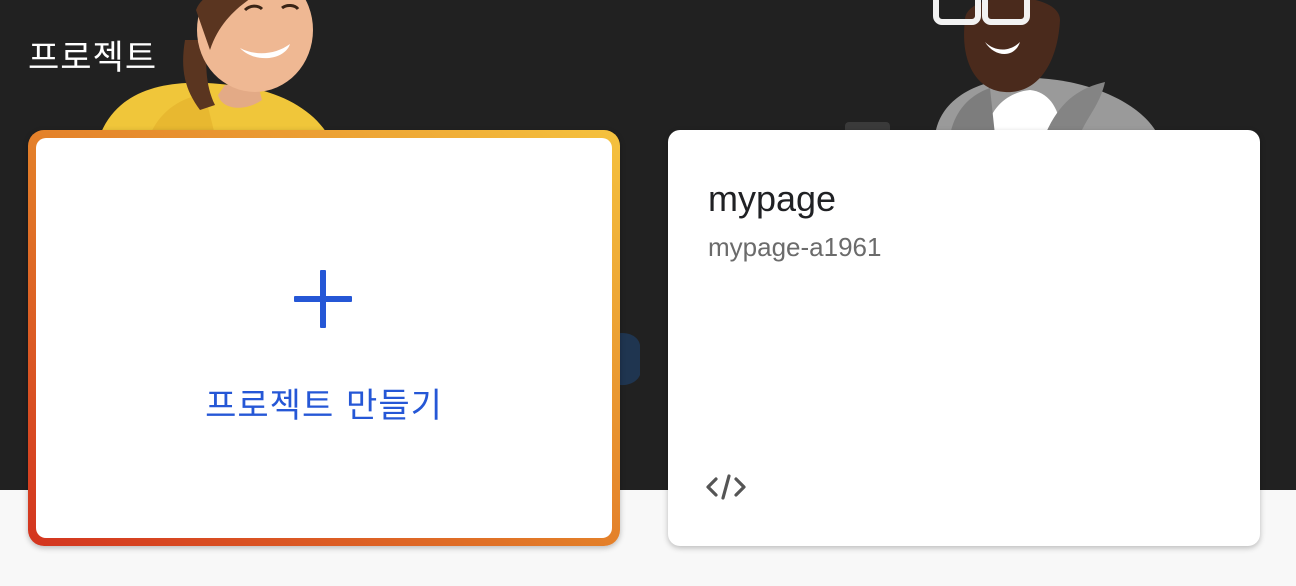  I want to click on plus-icon, so click(324, 300).